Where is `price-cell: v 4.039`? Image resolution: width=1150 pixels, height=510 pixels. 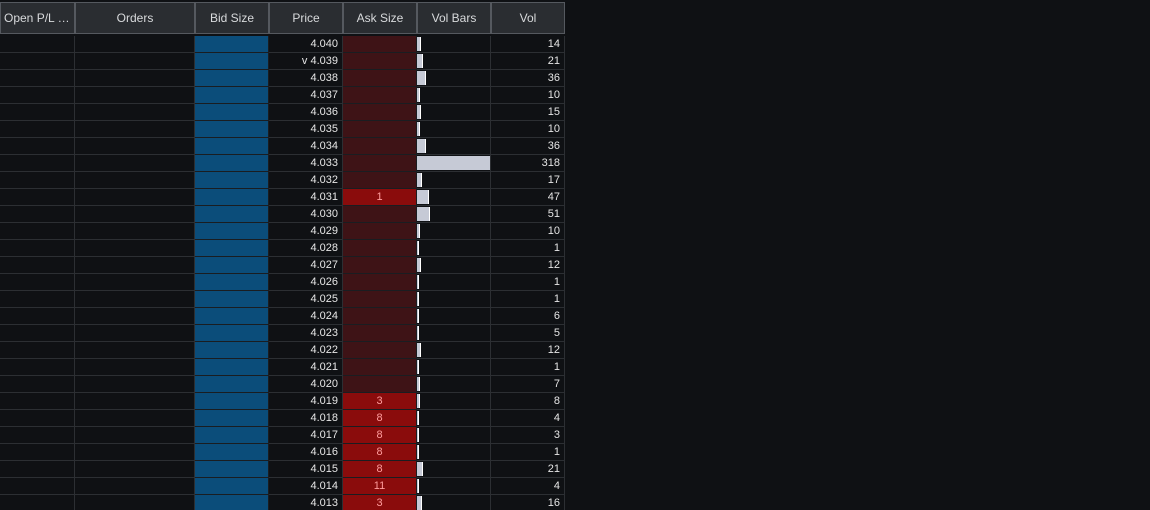 price-cell: v 4.039 is located at coordinates (306, 61).